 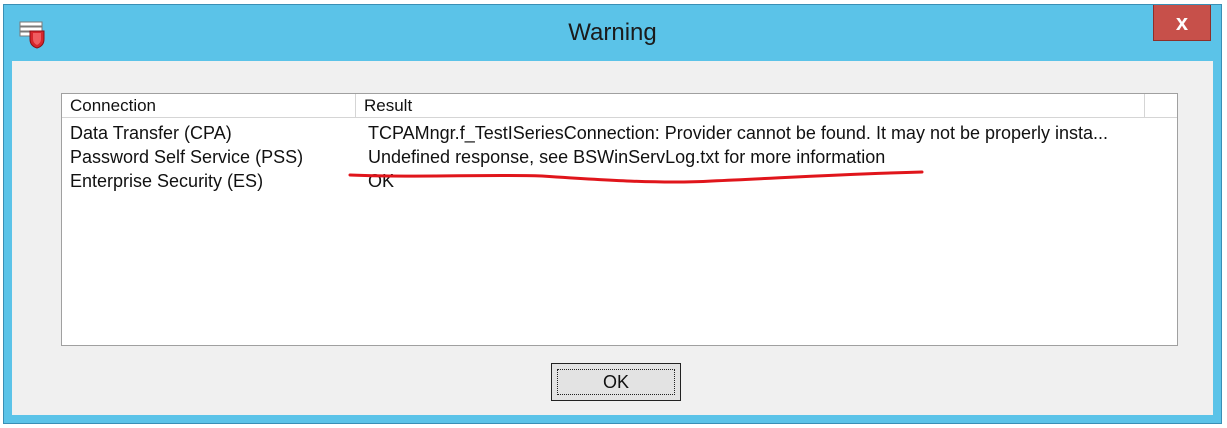 I want to click on column-header-result: Result, so click(x=750, y=105).